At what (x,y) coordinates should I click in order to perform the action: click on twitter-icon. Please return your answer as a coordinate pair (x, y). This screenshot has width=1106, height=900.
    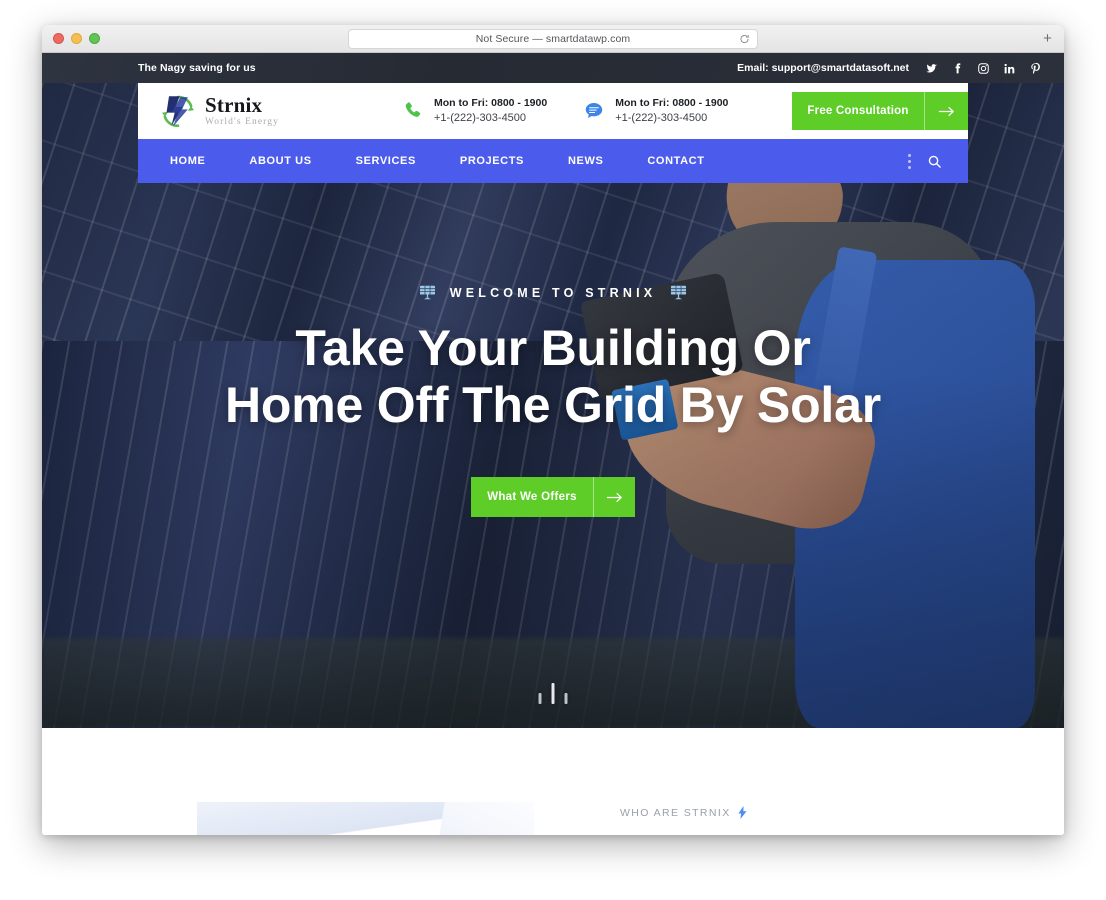
    Looking at the image, I should click on (931, 68).